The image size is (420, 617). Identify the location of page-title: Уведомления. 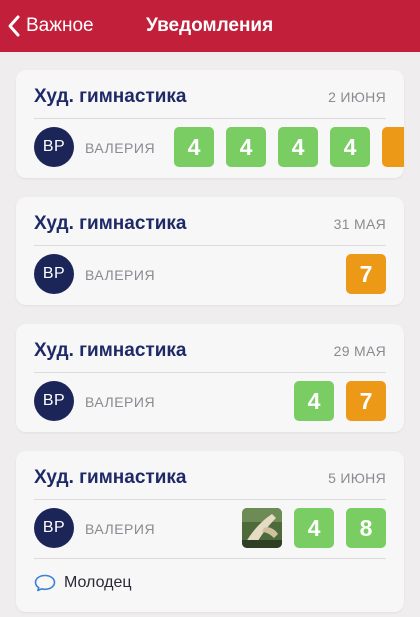
(210, 25).